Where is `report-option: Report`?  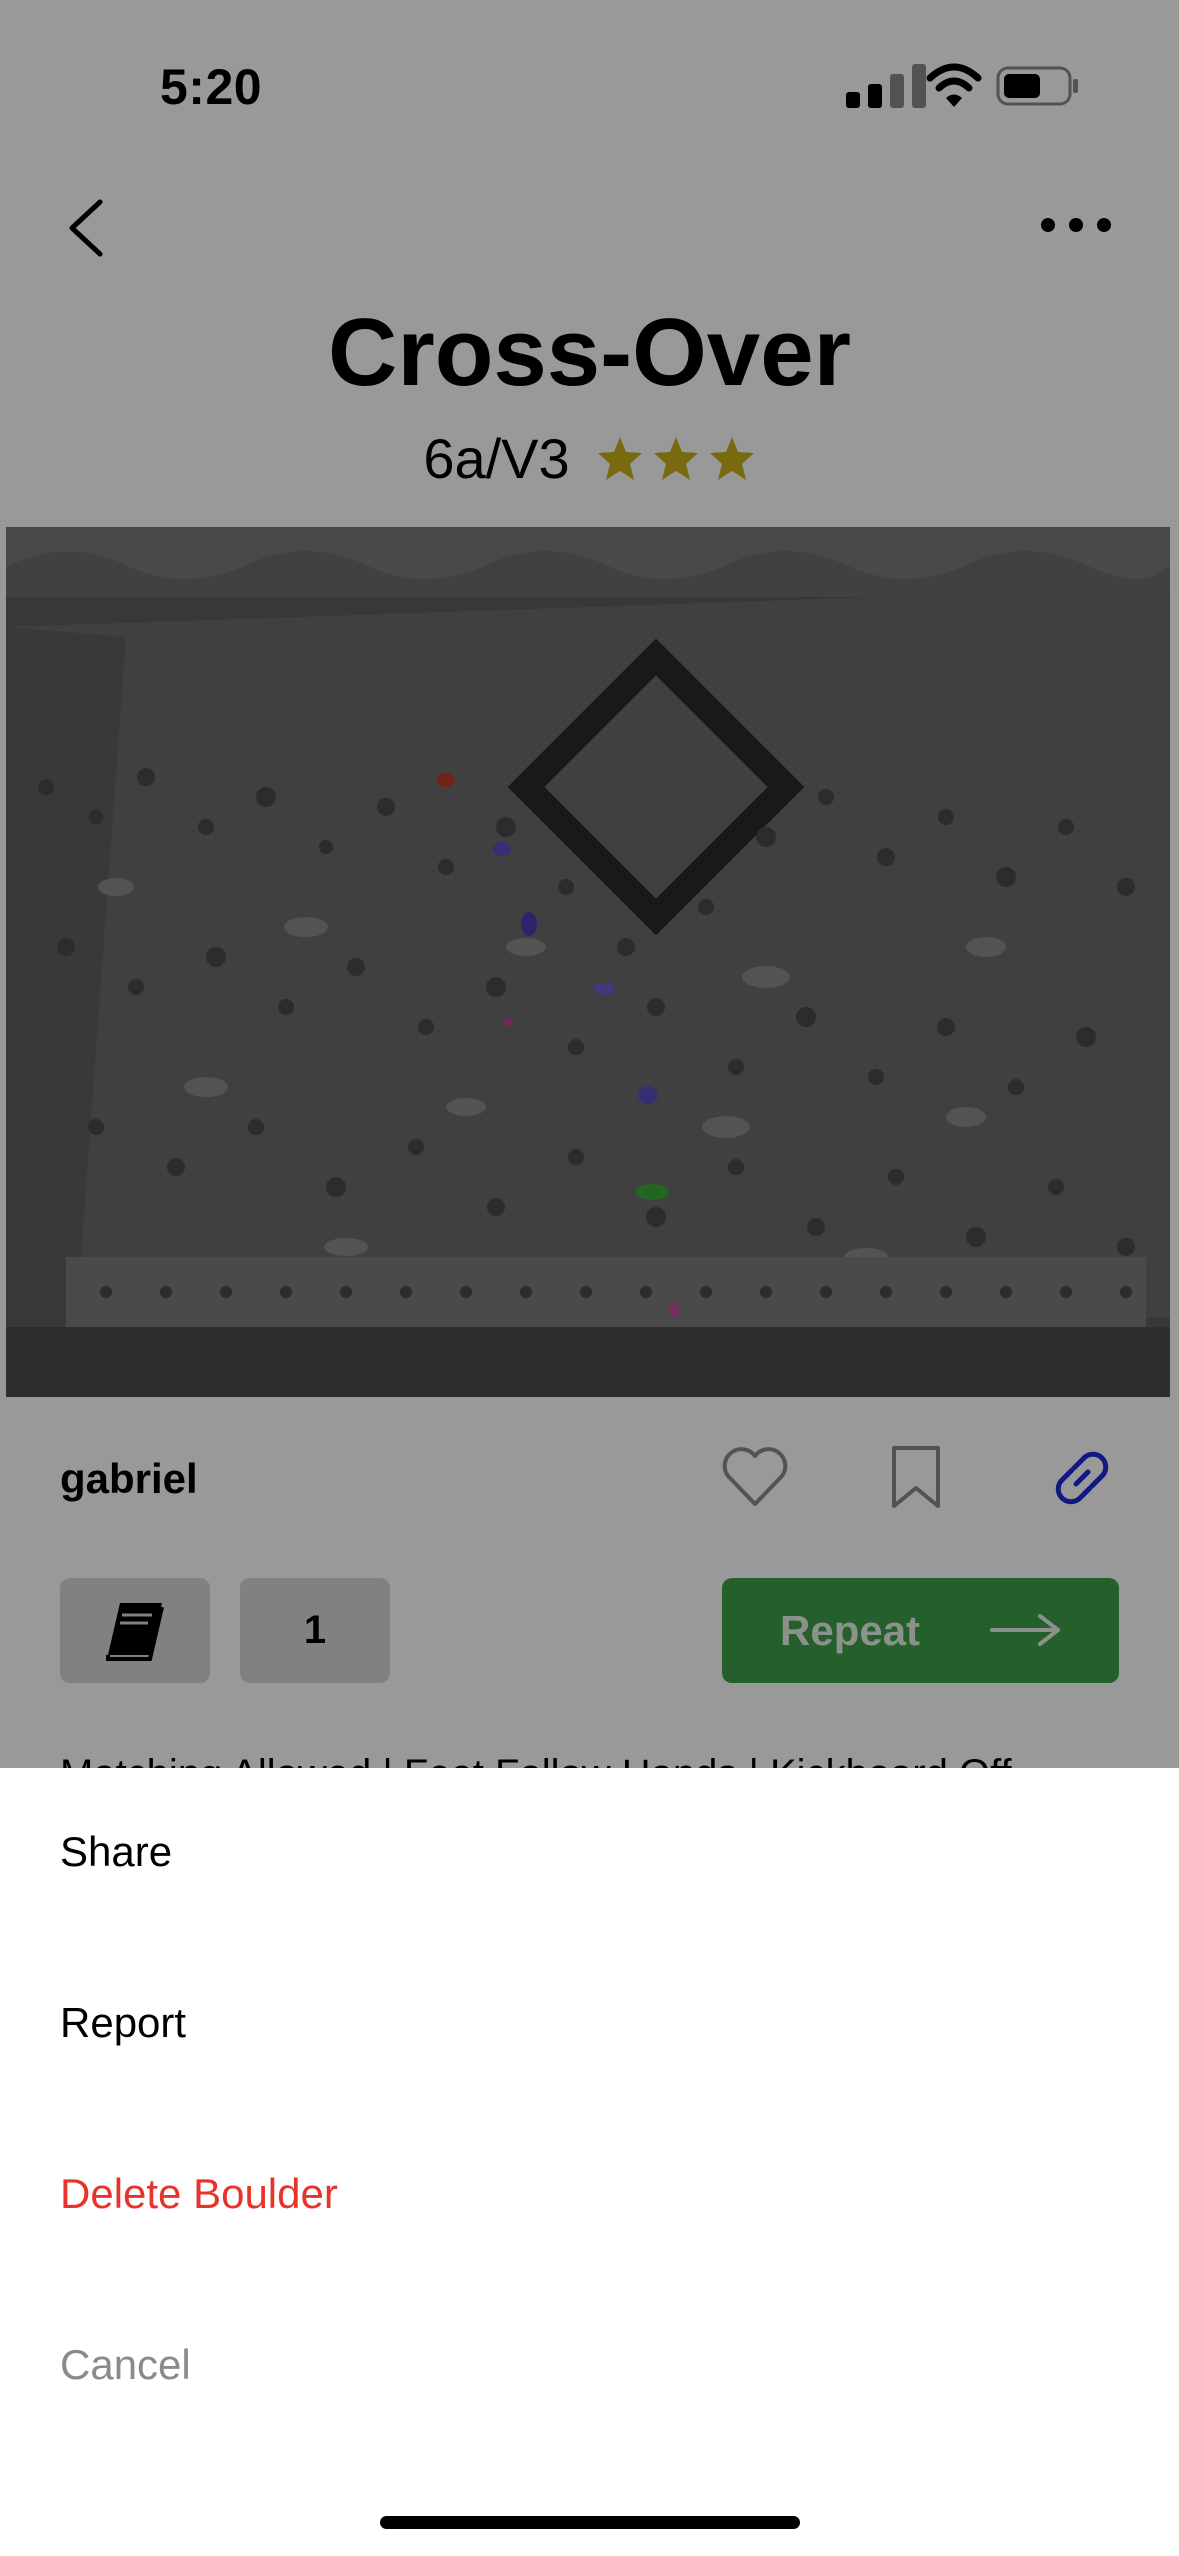 report-option: Report is located at coordinates (123, 2023).